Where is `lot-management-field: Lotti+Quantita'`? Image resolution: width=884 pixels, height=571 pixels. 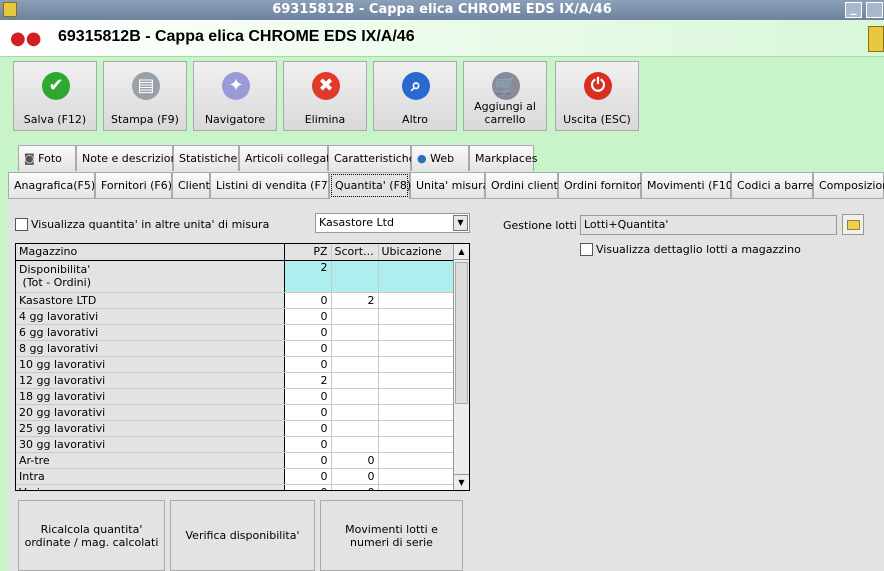 lot-management-field: Lotti+Quantita' is located at coordinates (708, 225).